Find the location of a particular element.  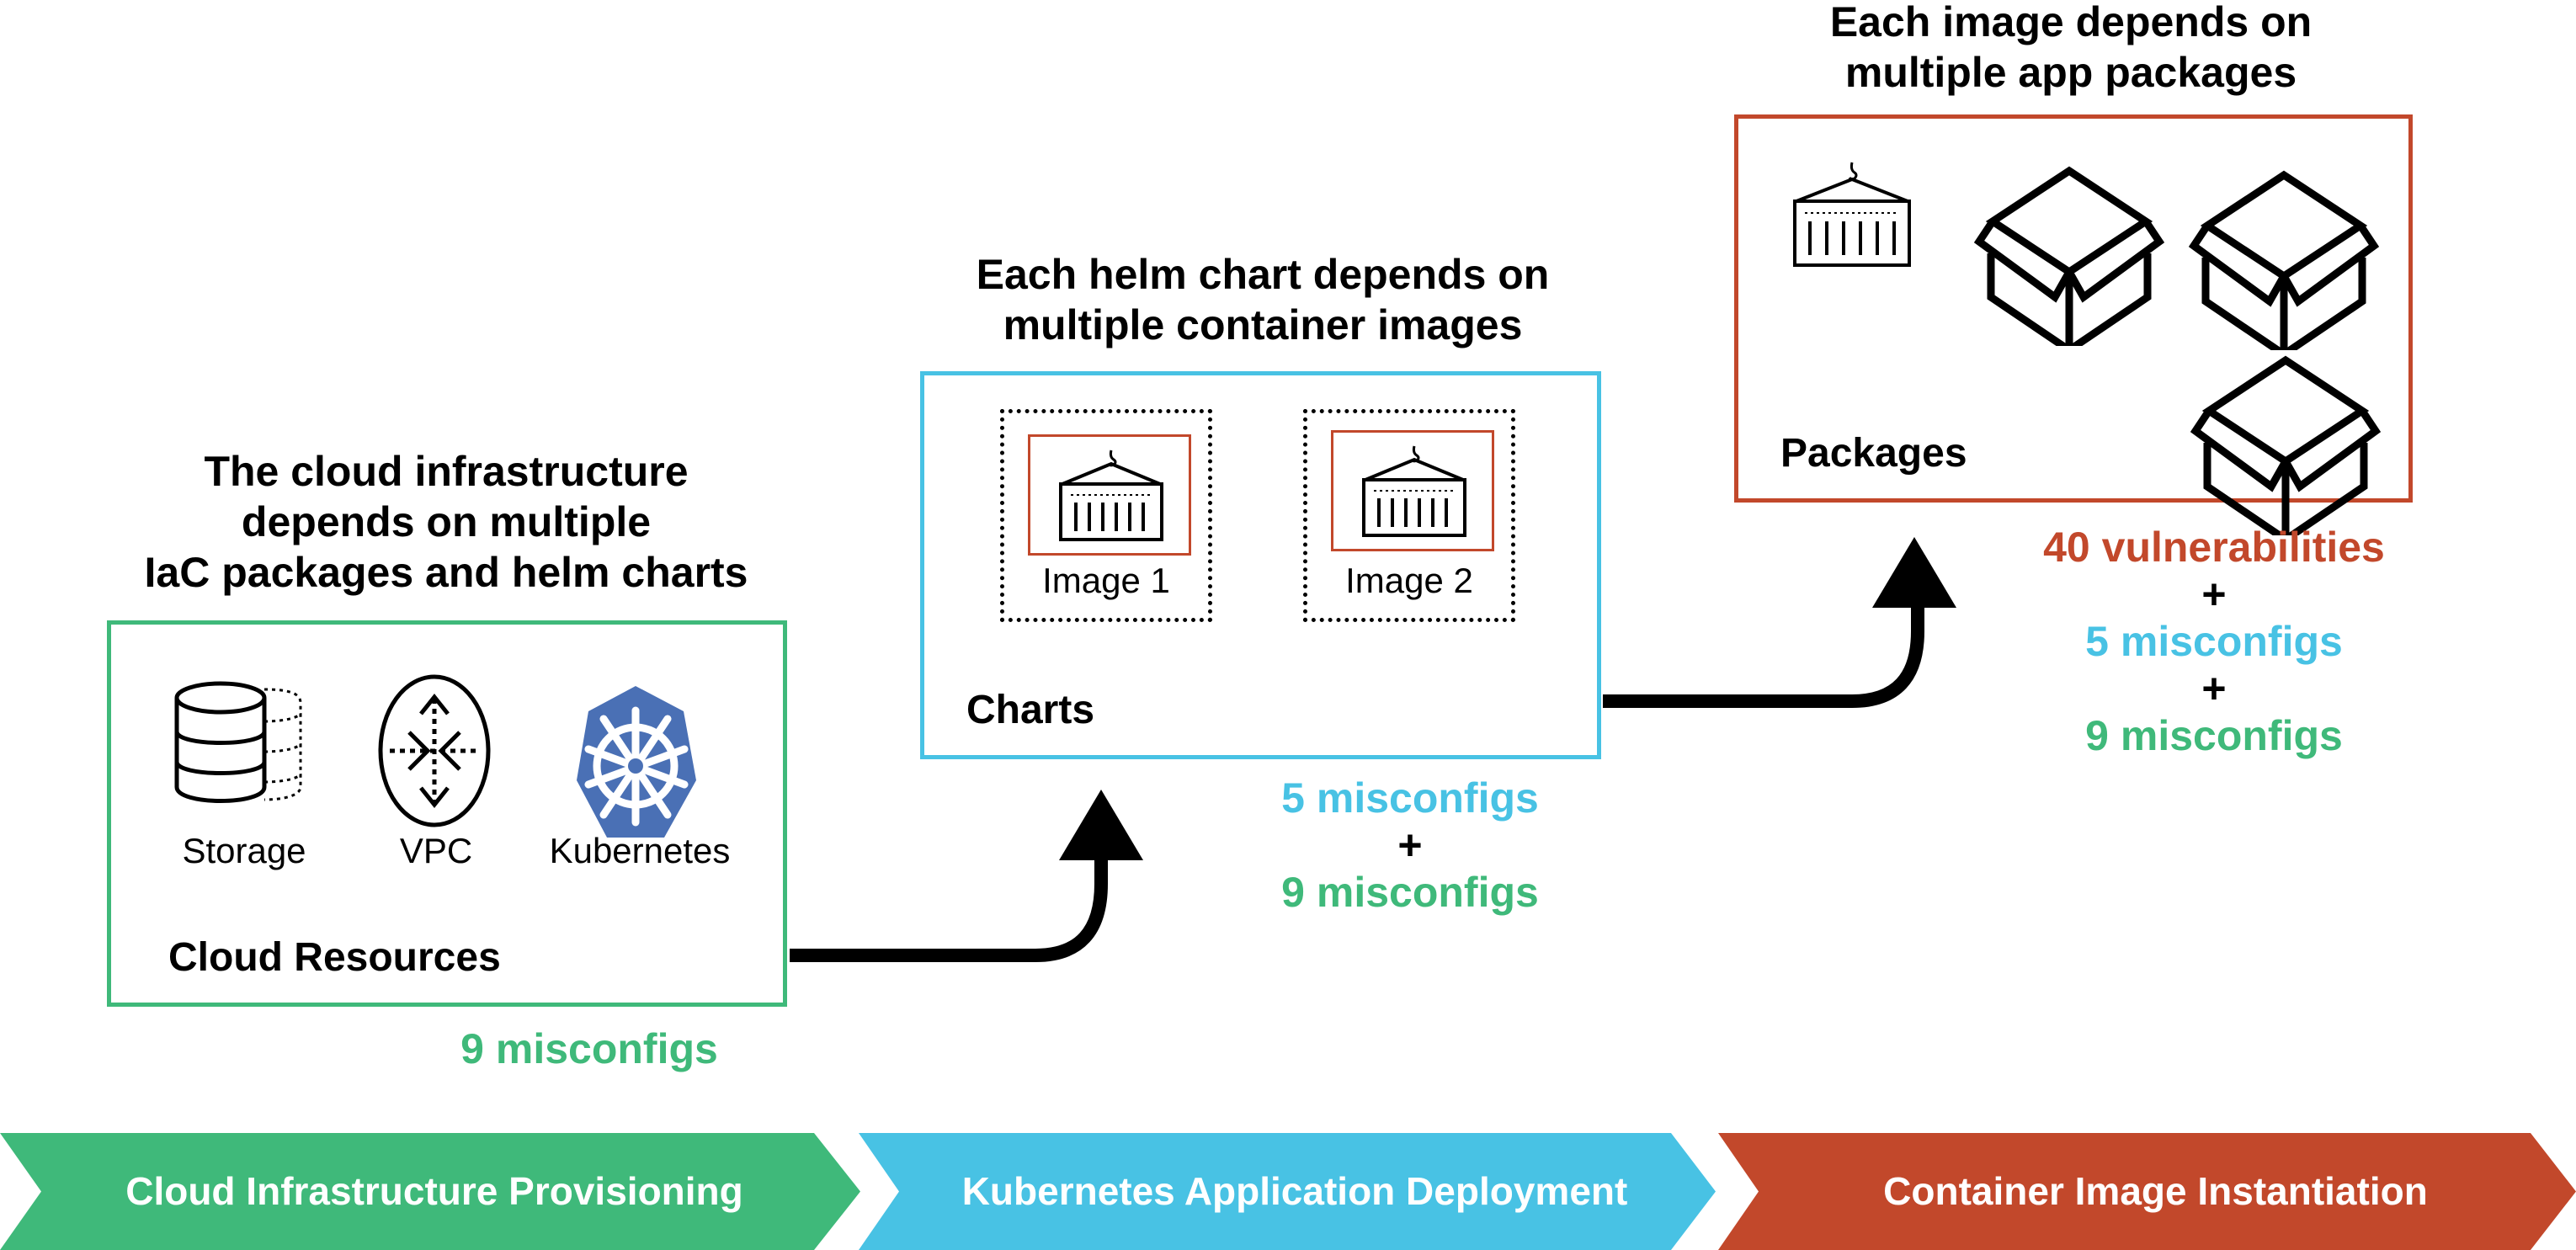

charts-metric-misconfigs-blue: 5 misconfigs is located at coordinates (1410, 798).